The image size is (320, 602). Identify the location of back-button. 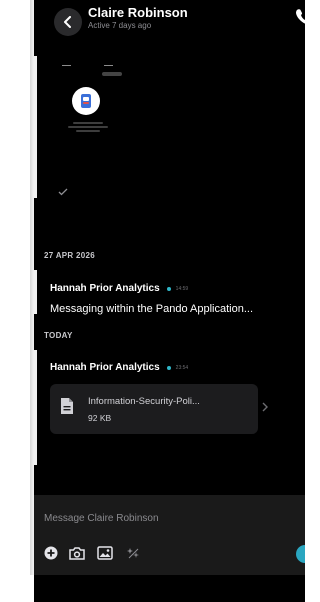
(68, 22).